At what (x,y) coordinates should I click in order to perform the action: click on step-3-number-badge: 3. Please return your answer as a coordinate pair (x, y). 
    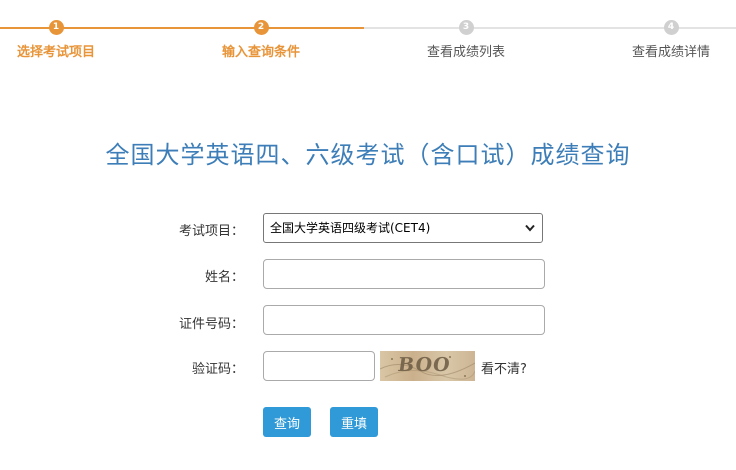
    Looking at the image, I should click on (466, 27).